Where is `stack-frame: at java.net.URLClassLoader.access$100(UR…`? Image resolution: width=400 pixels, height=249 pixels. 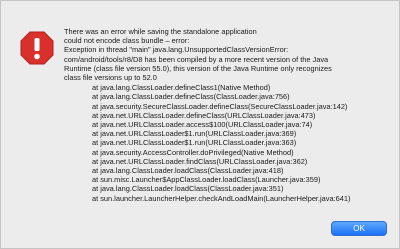
stack-frame: at java.net.URLClassLoader.access$100(UR… is located at coordinates (202, 125).